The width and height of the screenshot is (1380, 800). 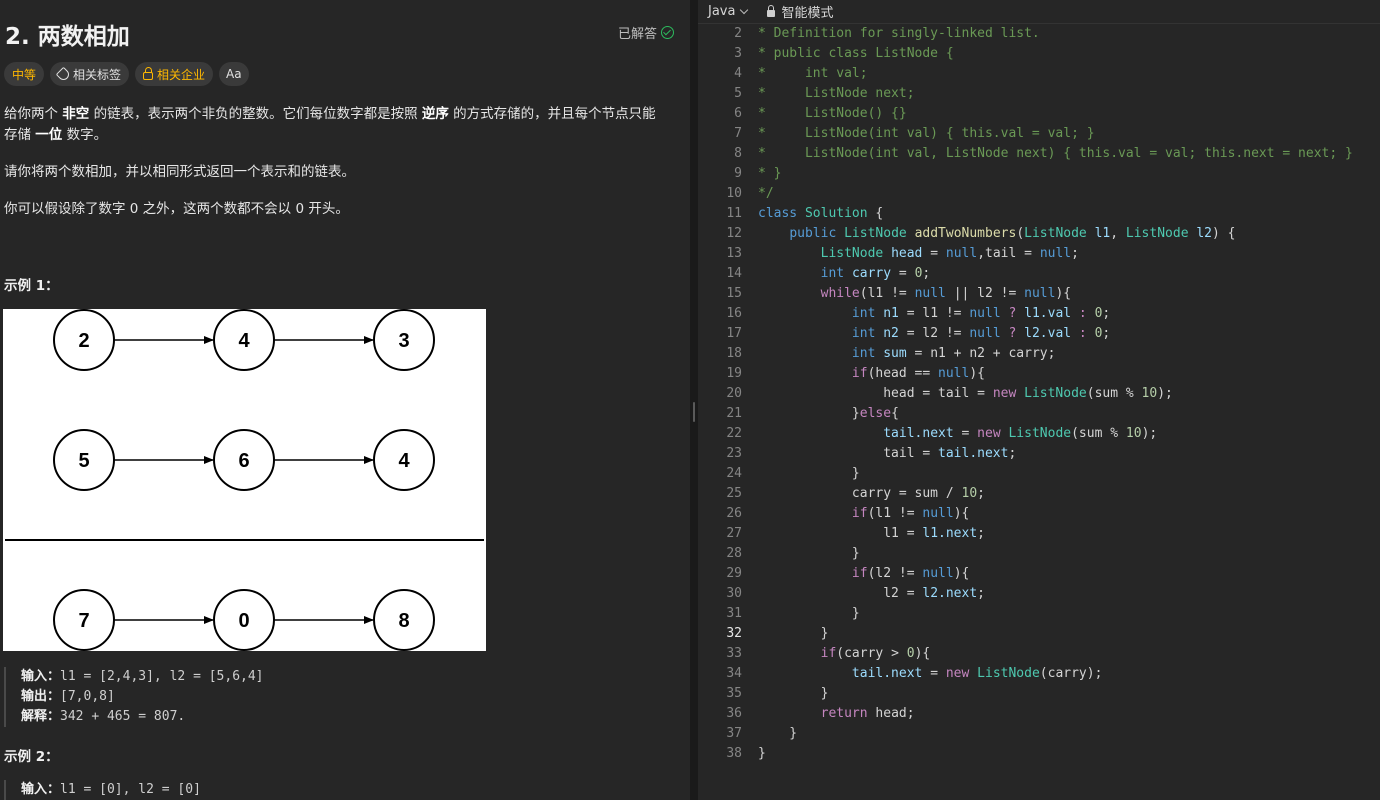 What do you see at coordinates (1039, 74) in the screenshot?
I see `code-line: 4 * int val;` at bounding box center [1039, 74].